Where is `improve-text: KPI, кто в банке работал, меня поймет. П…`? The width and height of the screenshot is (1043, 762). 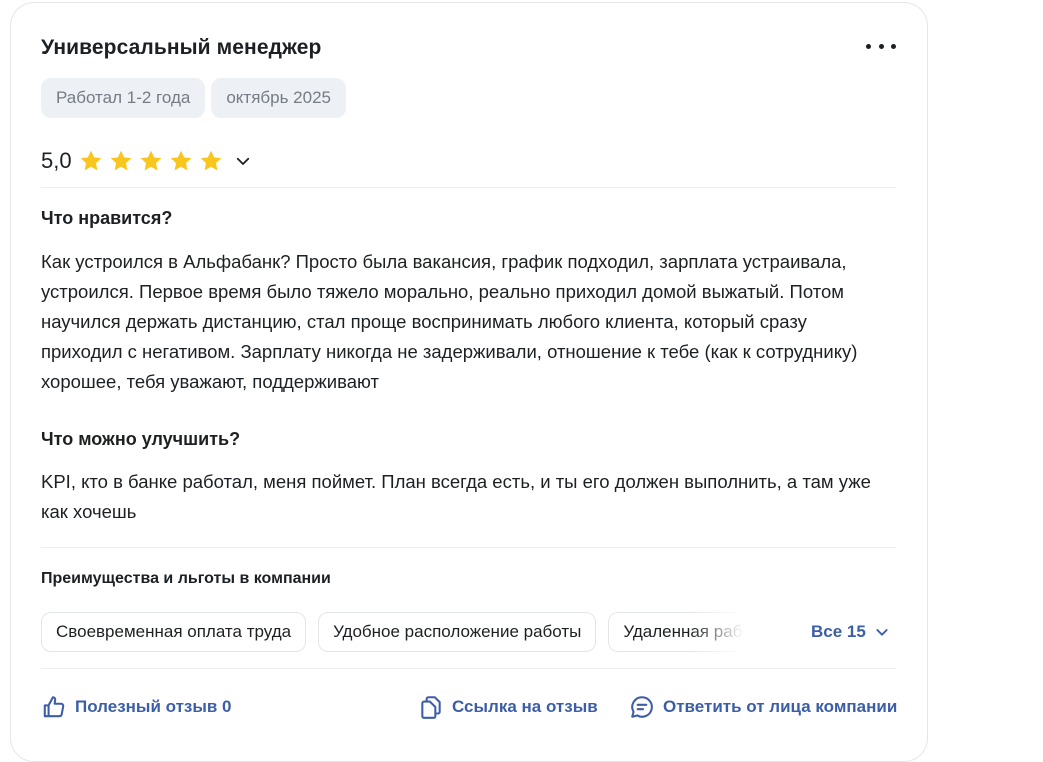 improve-text: KPI, кто в банке работал, меня поймет. П… is located at coordinates (456, 496).